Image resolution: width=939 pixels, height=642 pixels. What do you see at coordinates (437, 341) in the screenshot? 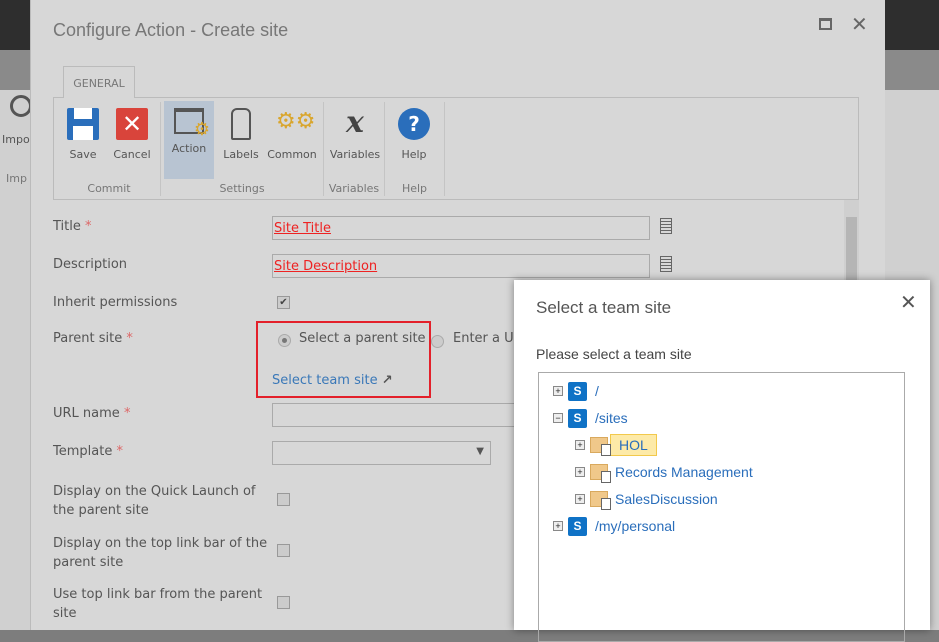
I see `enter-url-radio` at bounding box center [437, 341].